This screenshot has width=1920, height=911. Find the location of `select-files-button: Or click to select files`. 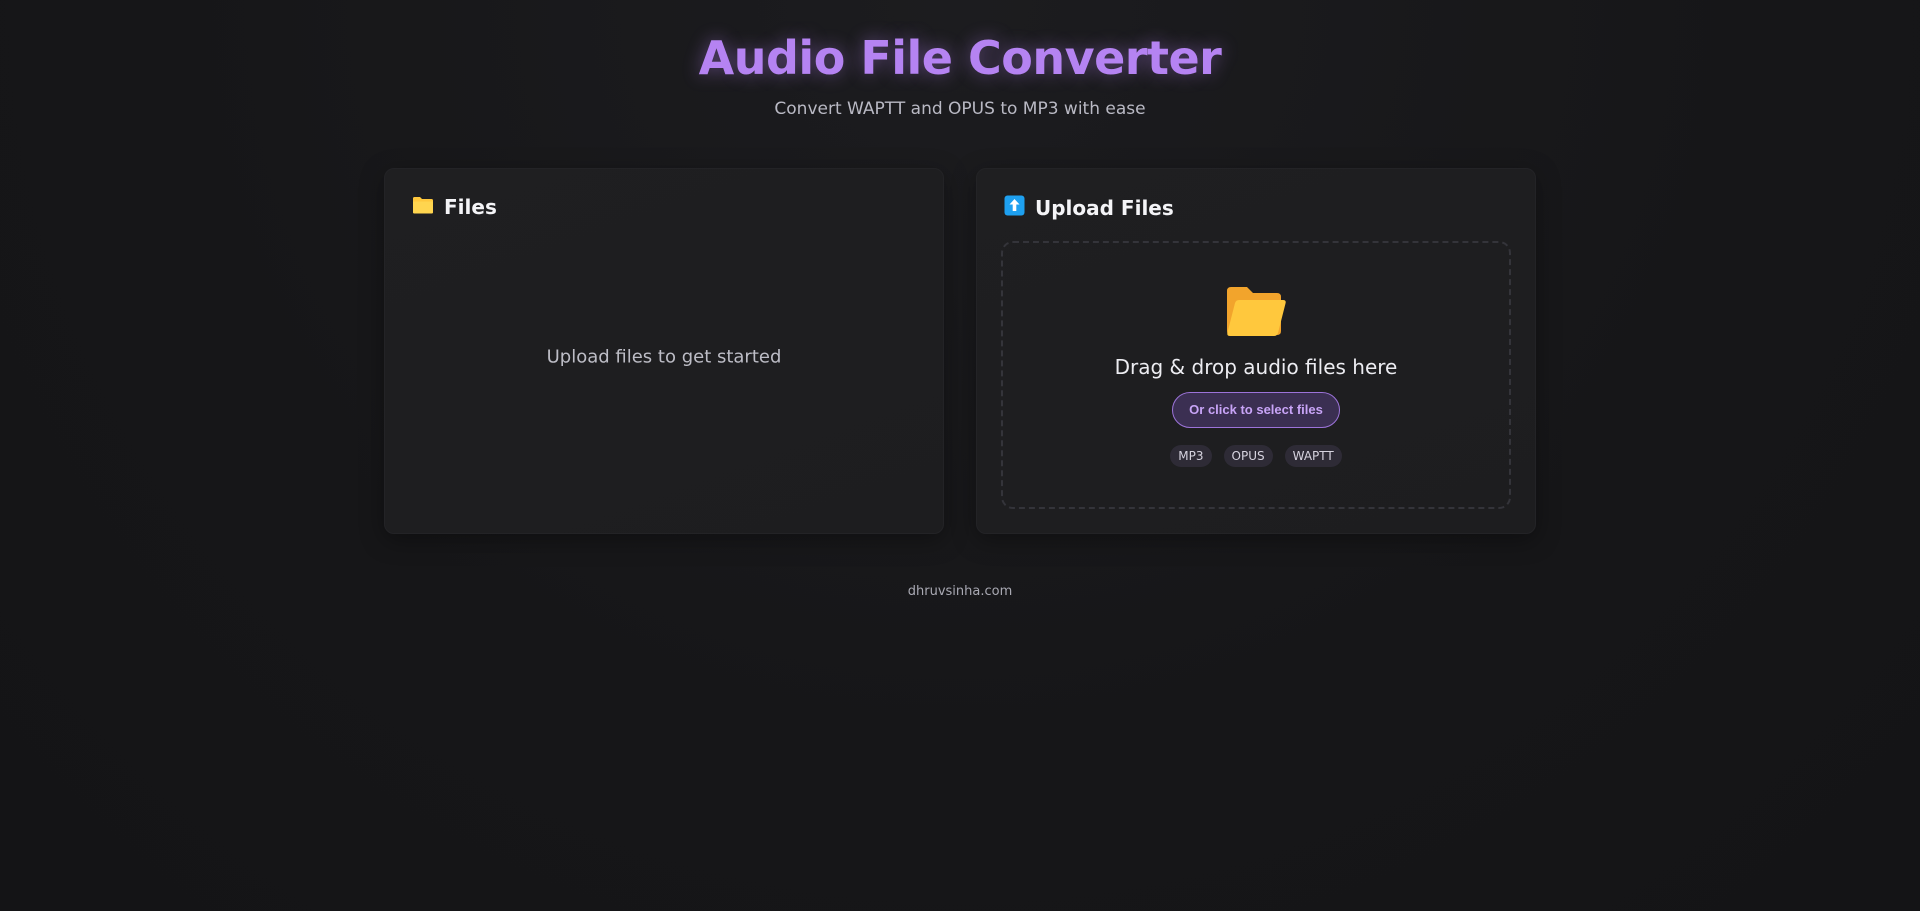

select-files-button: Or click to select files is located at coordinates (1256, 410).